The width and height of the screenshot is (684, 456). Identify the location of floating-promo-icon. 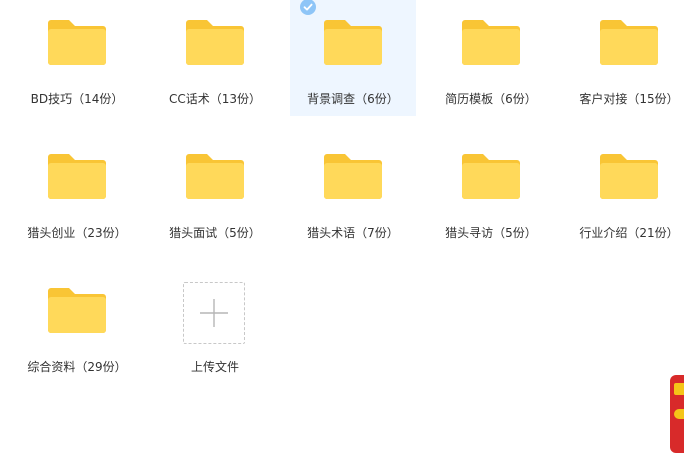
(677, 414).